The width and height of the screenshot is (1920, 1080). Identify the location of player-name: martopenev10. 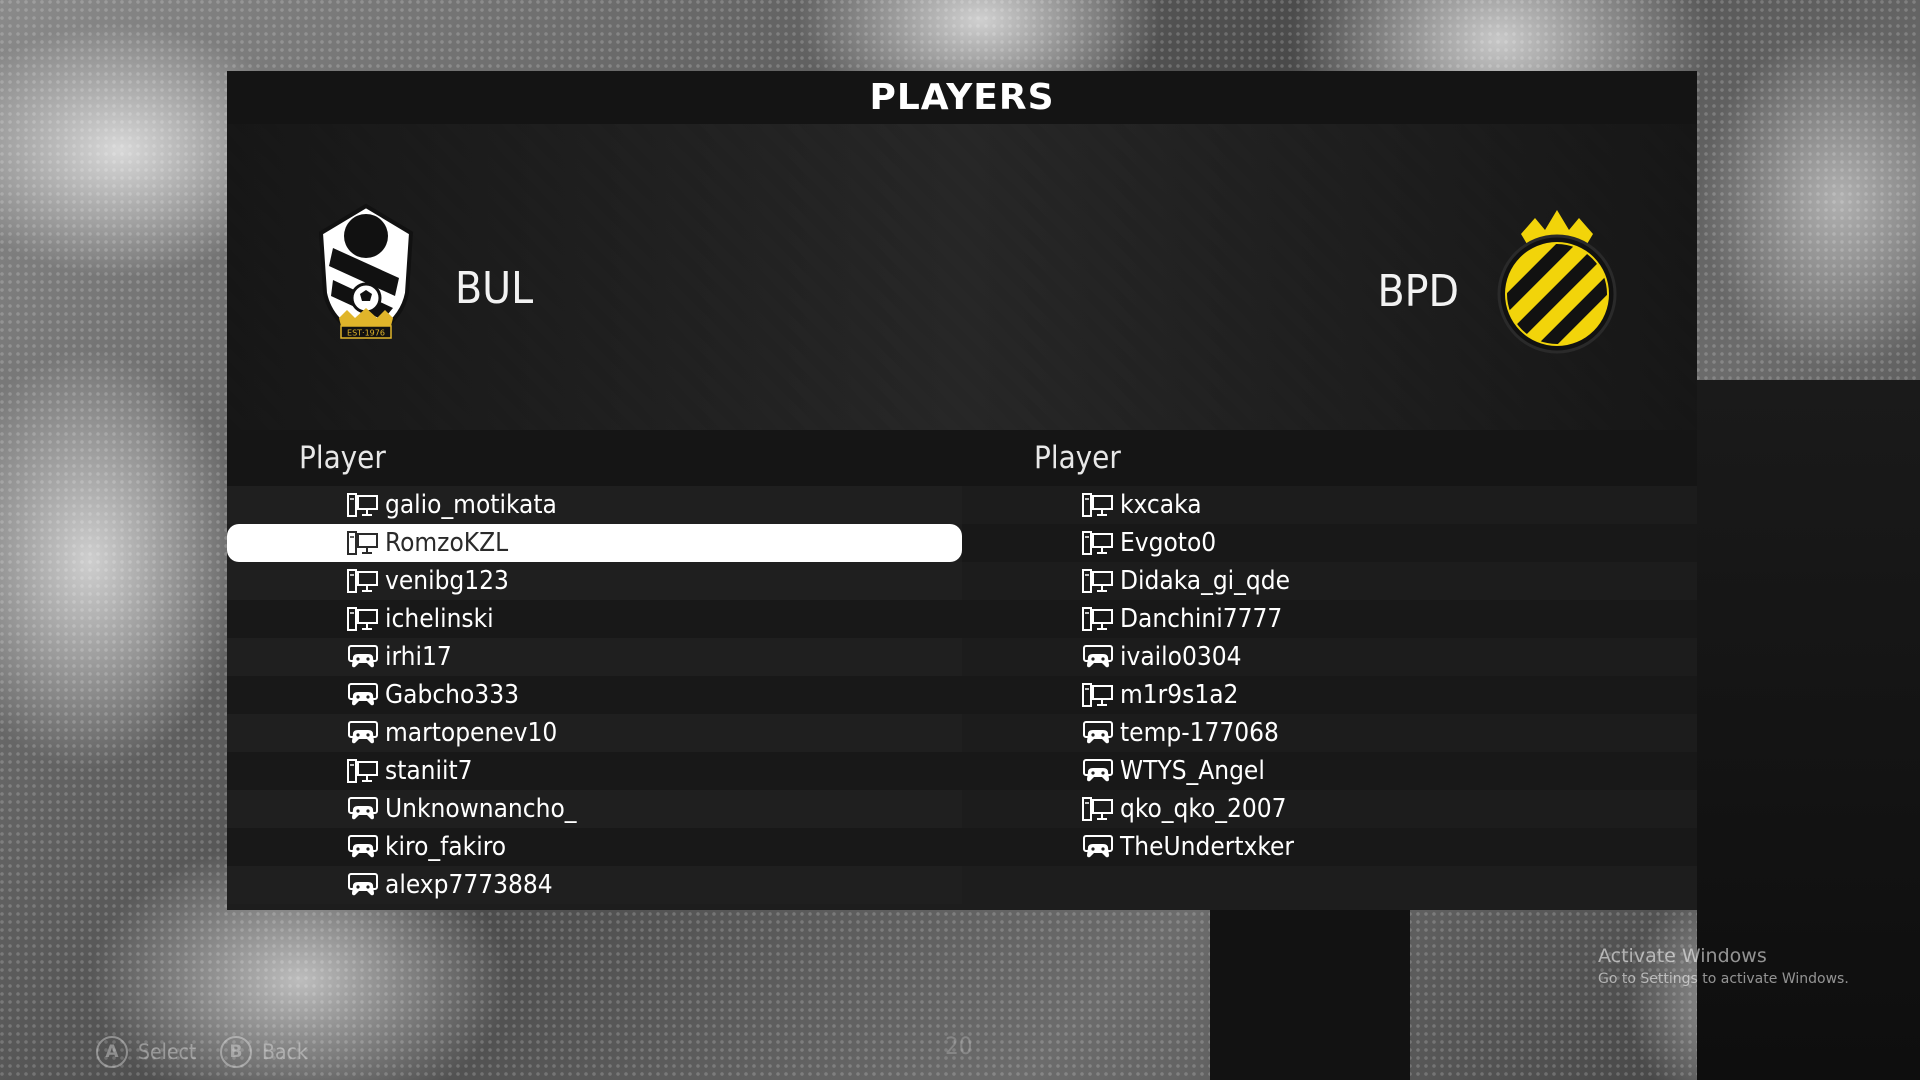
(471, 733).